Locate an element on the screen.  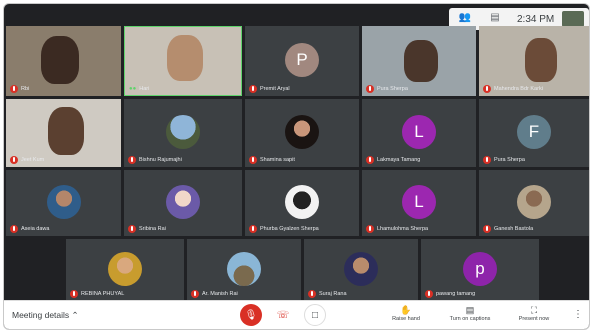
camera-toggle-button: □ is located at coordinates (315, 315).